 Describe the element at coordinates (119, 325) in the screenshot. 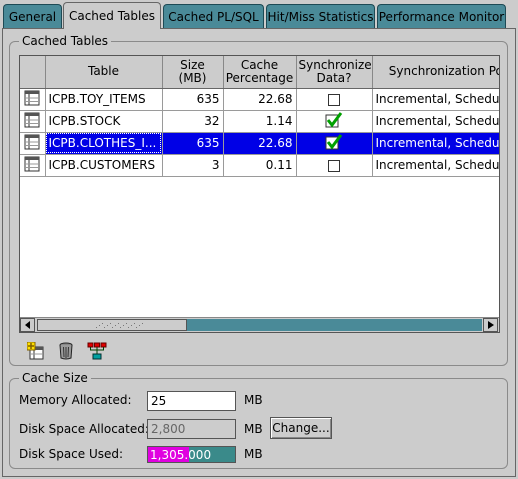

I see `scrollbar-grip-icon` at that location.